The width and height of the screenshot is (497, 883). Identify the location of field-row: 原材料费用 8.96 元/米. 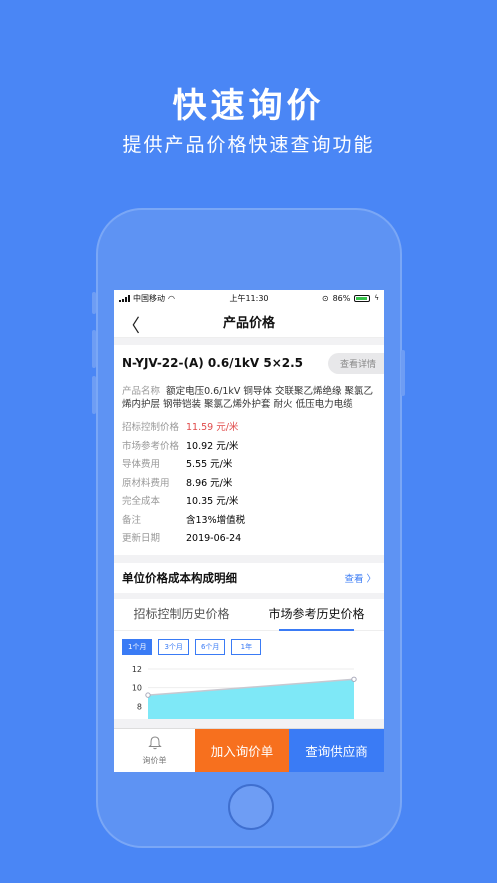
(249, 484).